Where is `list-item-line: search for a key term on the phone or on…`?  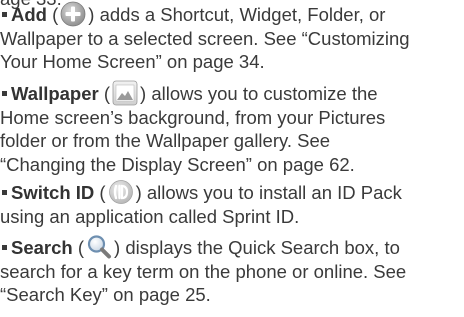
list-item-line: search for a key term on the phone or on… is located at coordinates (203, 271).